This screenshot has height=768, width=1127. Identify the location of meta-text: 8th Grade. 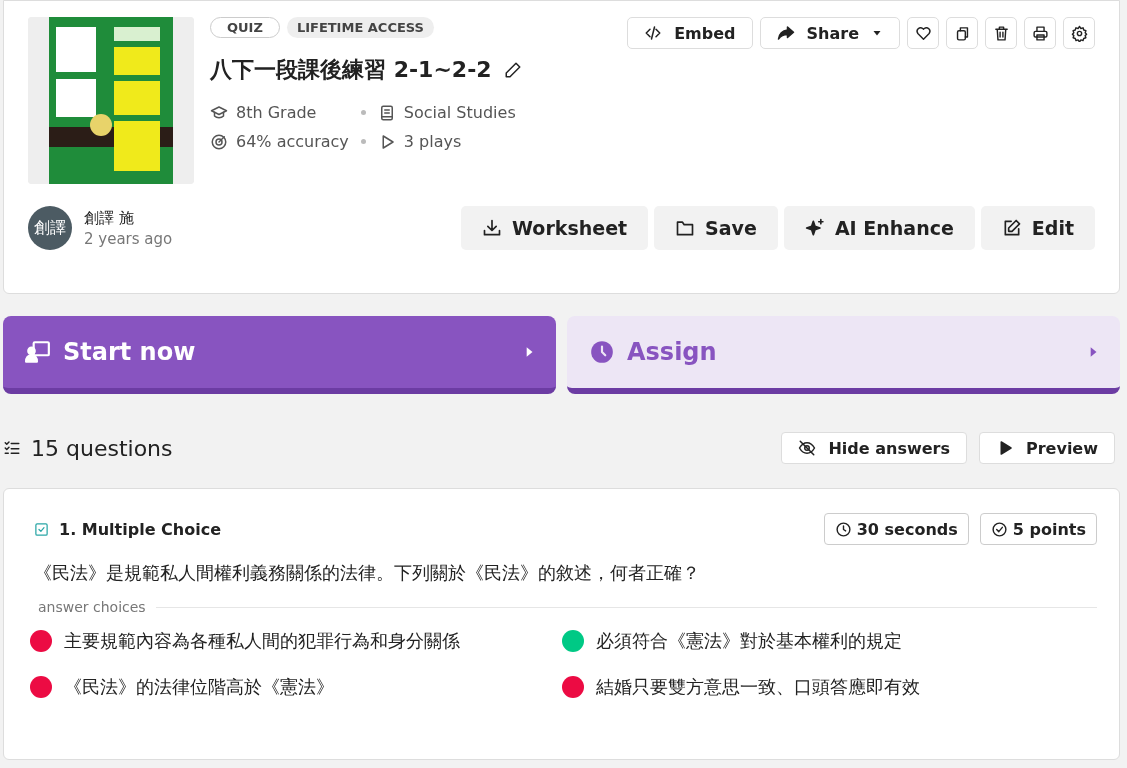
(276, 112).